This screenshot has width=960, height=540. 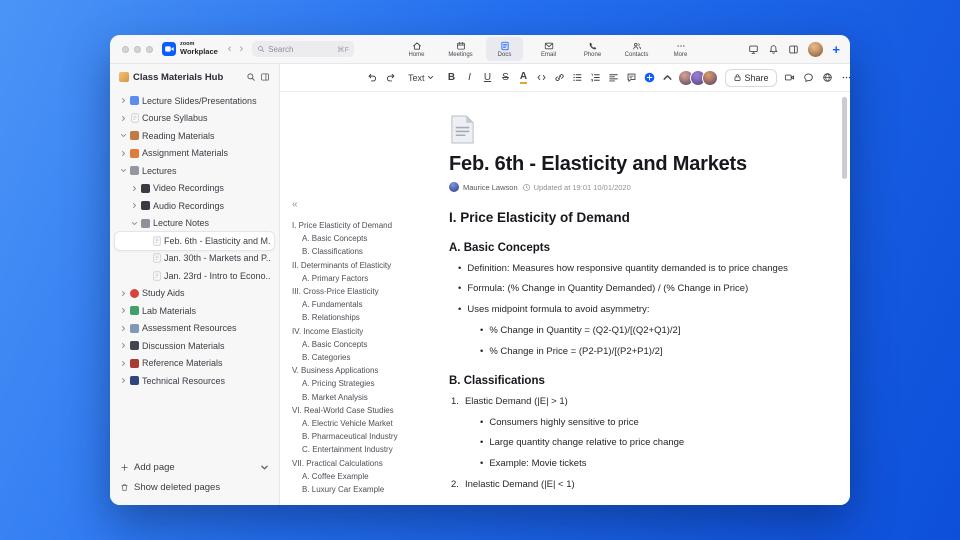 What do you see at coordinates (452, 77) in the screenshot?
I see `bold-button: B` at bounding box center [452, 77].